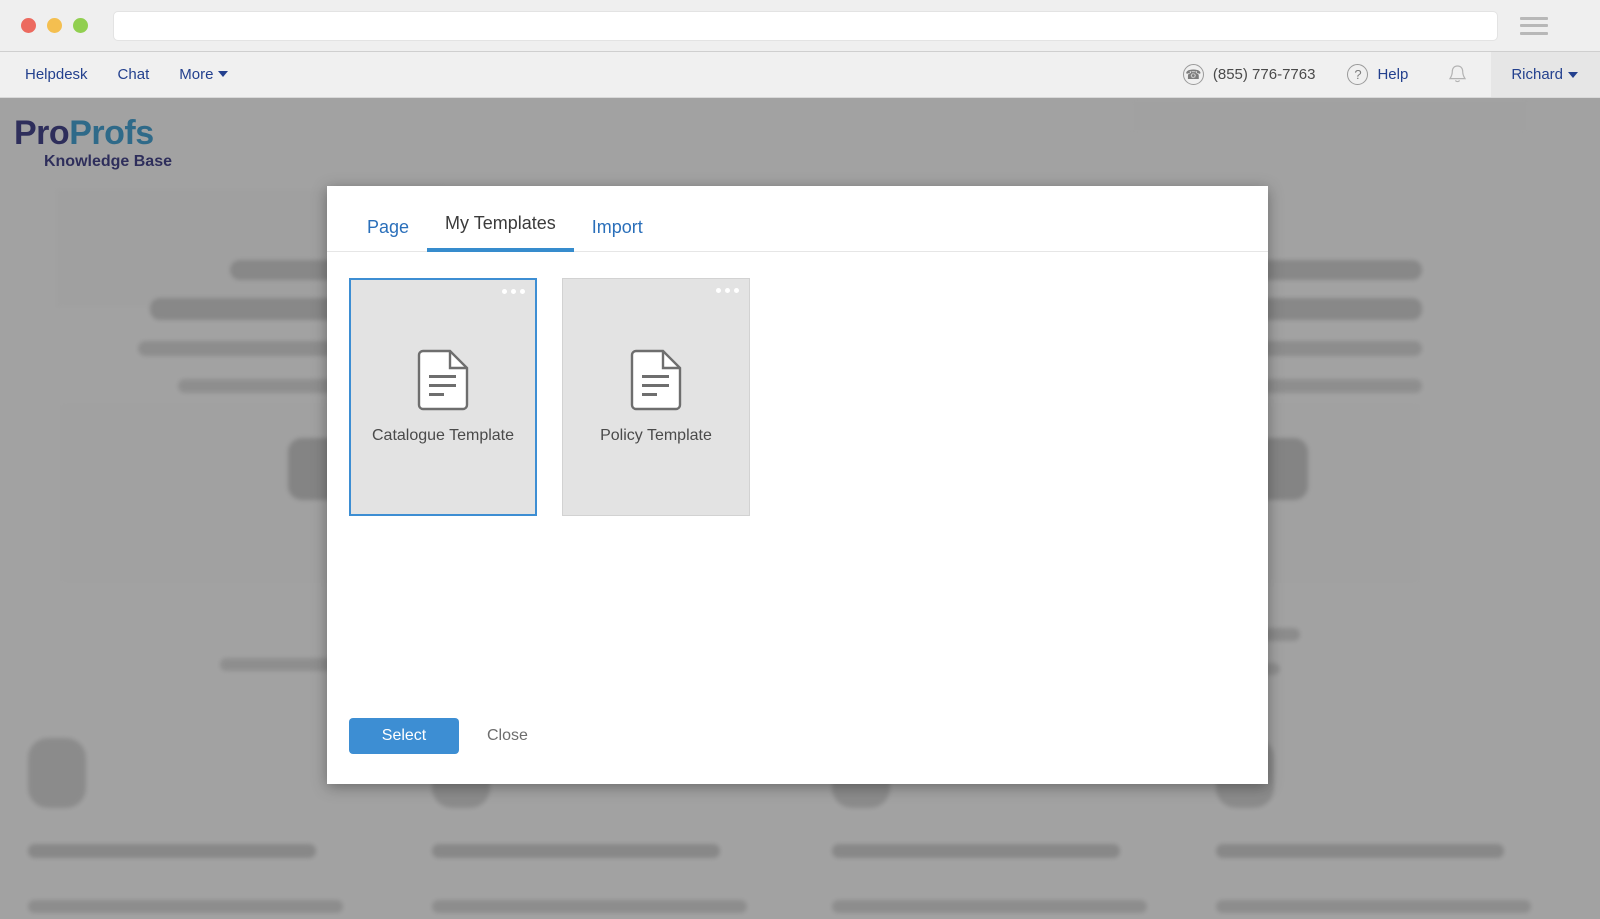 Image resolution: width=1600 pixels, height=919 pixels. I want to click on hamburger-icon, so click(1534, 26).